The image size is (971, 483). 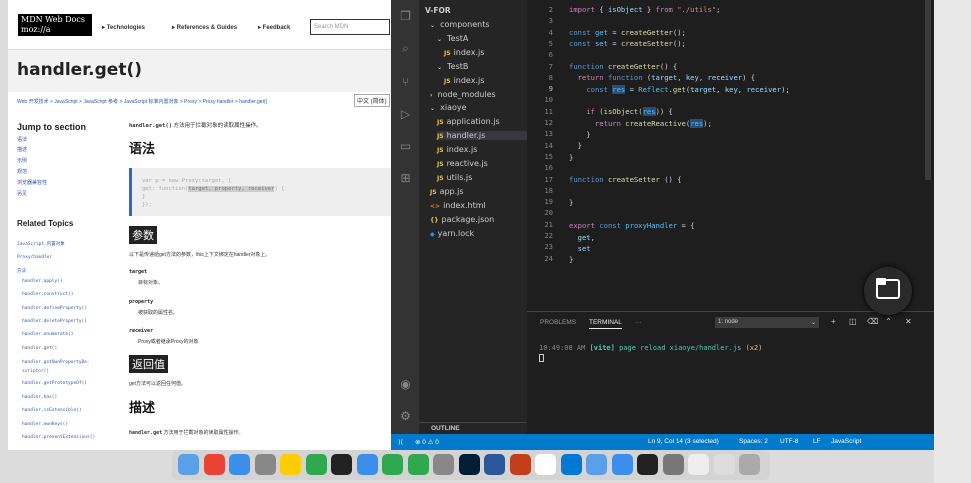 What do you see at coordinates (478, 205) in the screenshot?
I see `tree-file: <> index.html` at bounding box center [478, 205].